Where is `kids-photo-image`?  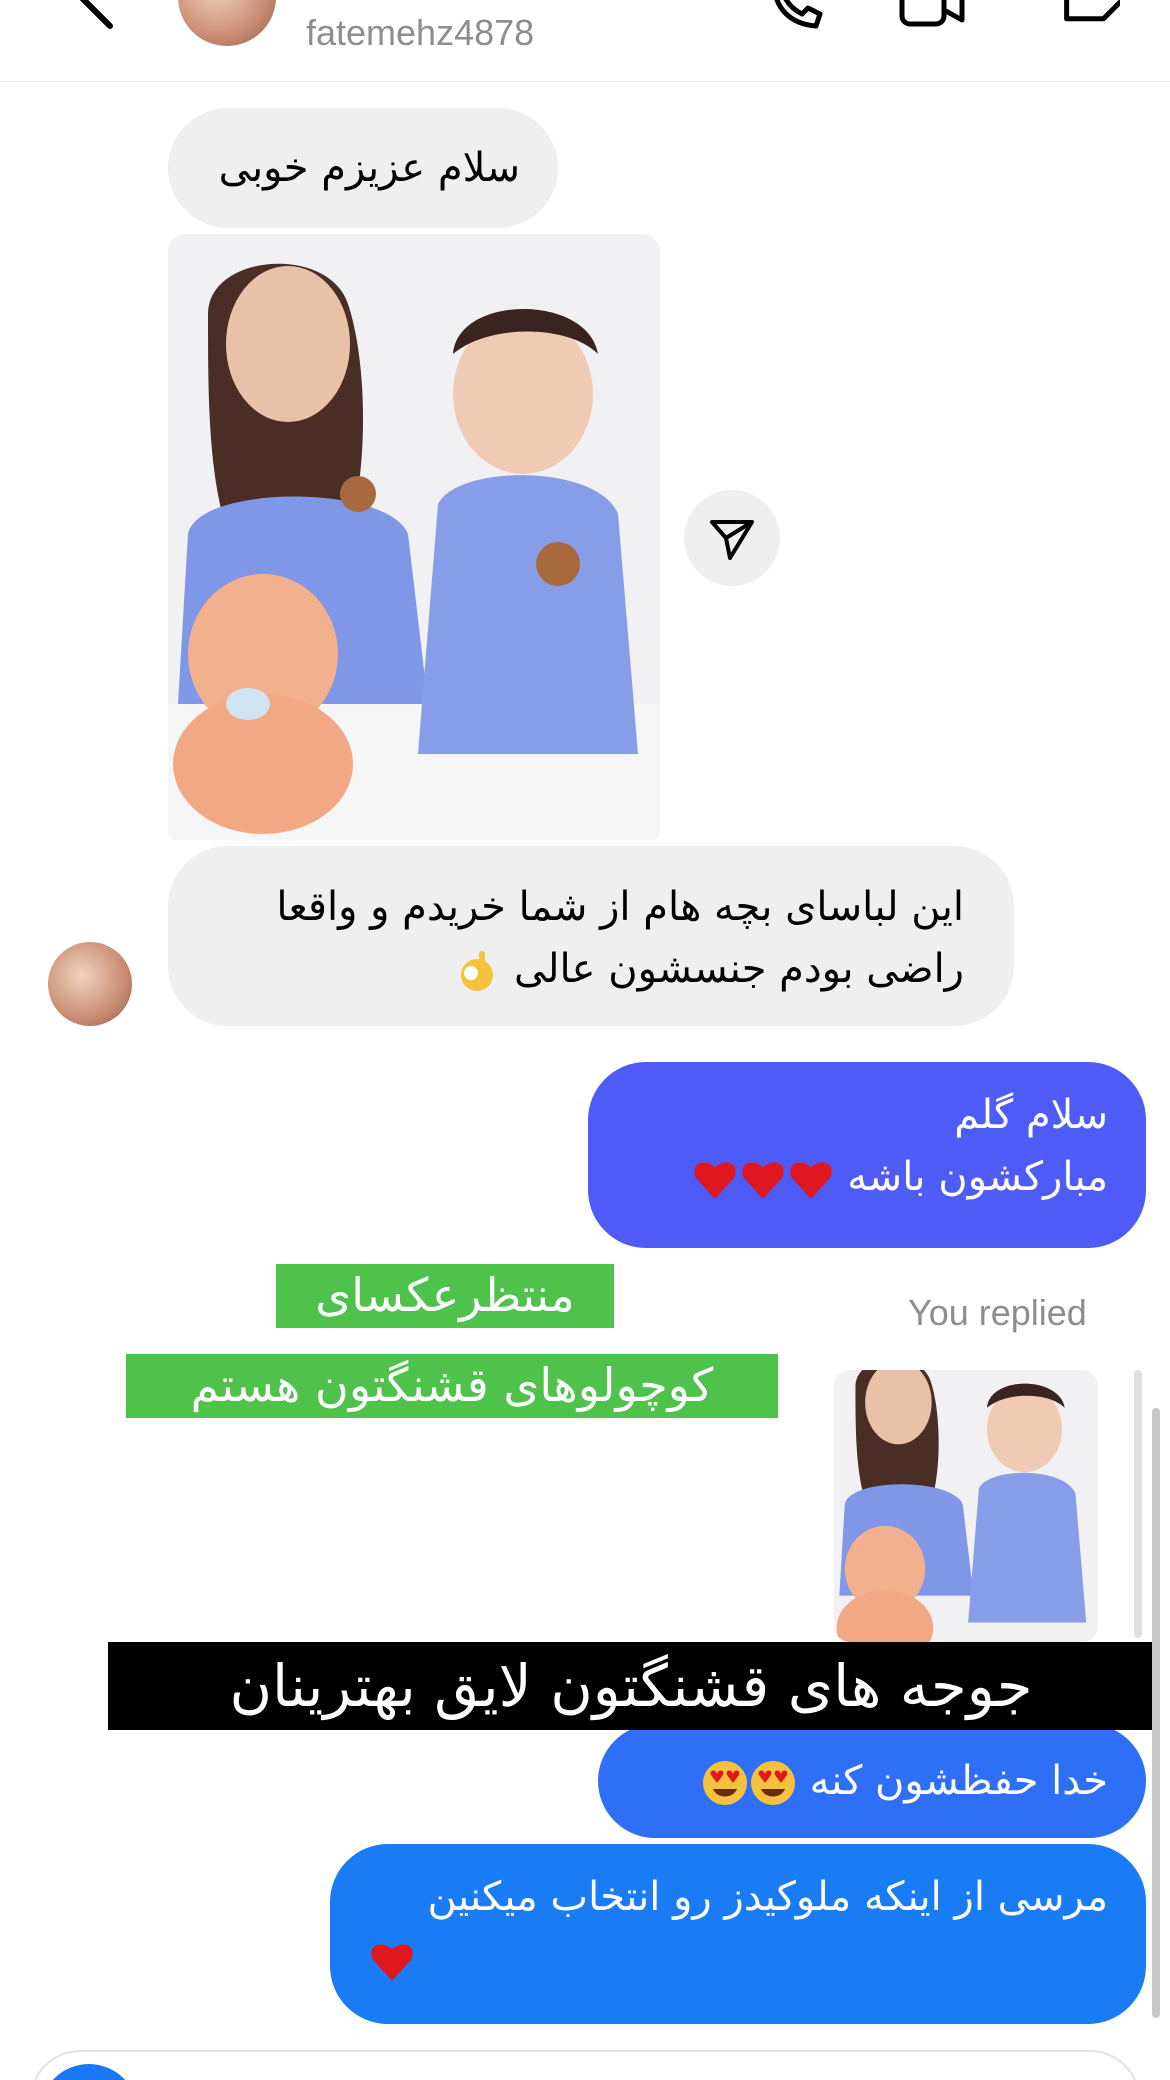
kids-photo-image is located at coordinates (414, 537).